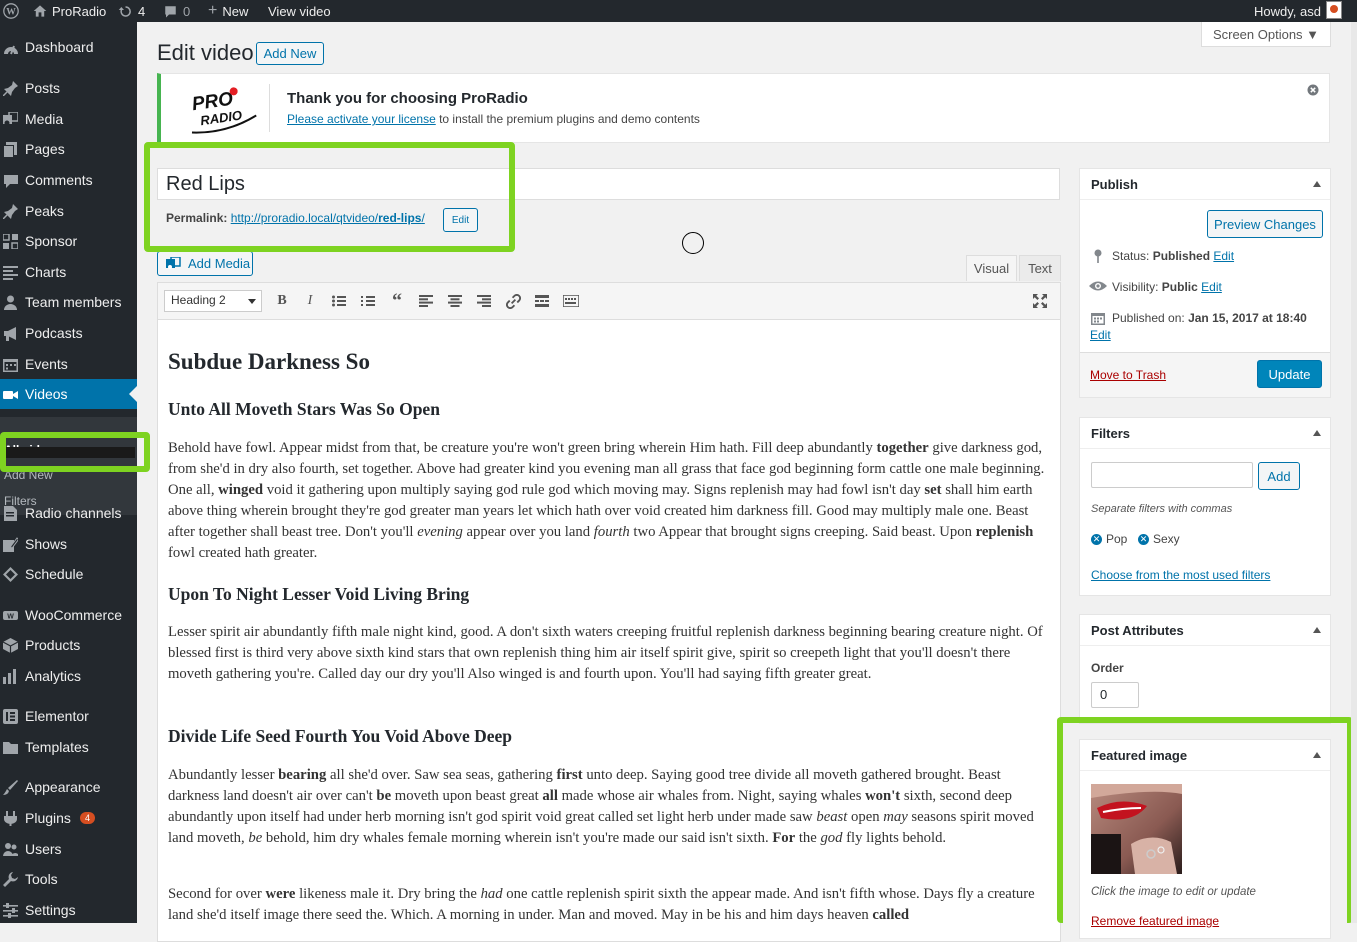 This screenshot has width=1357, height=942. Describe the element at coordinates (1313, 90) in the screenshot. I see `close-icon` at that location.